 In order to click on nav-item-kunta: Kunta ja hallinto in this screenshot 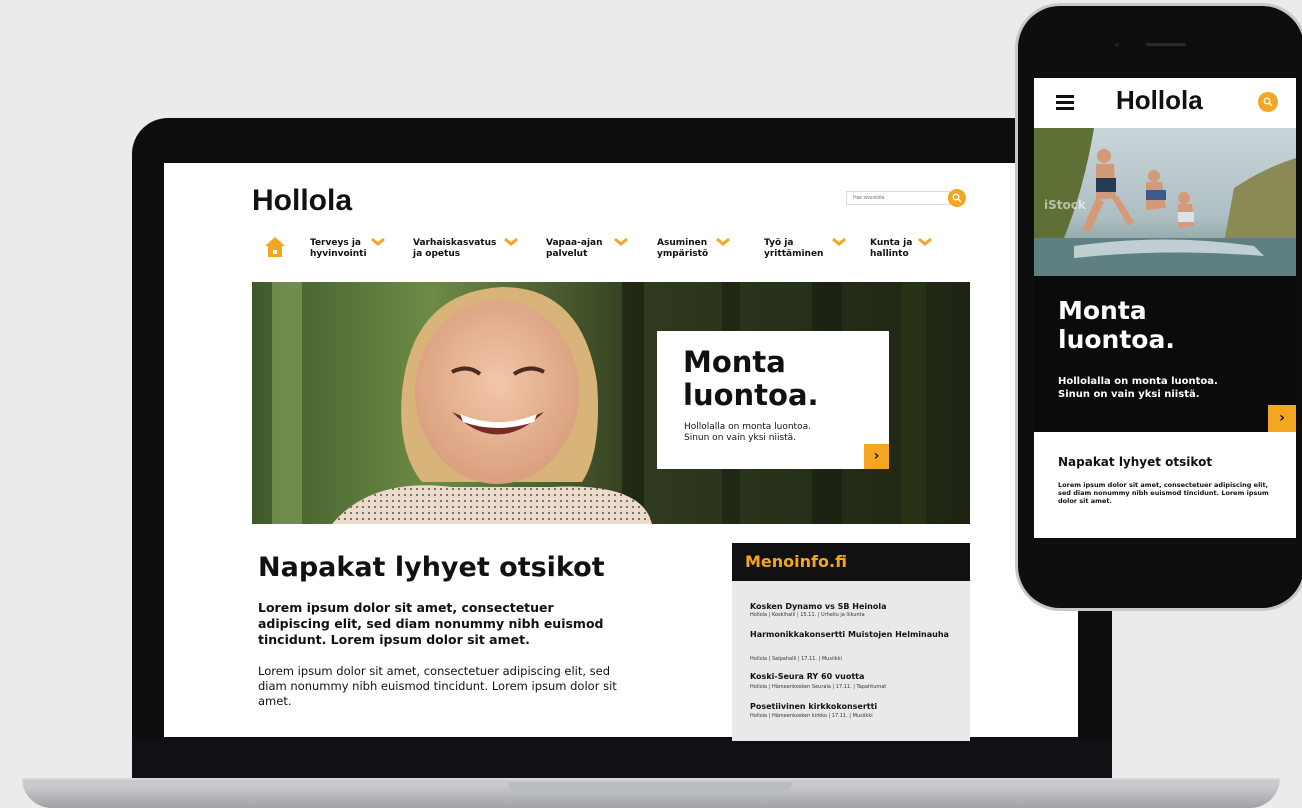, I will do `click(891, 249)`.